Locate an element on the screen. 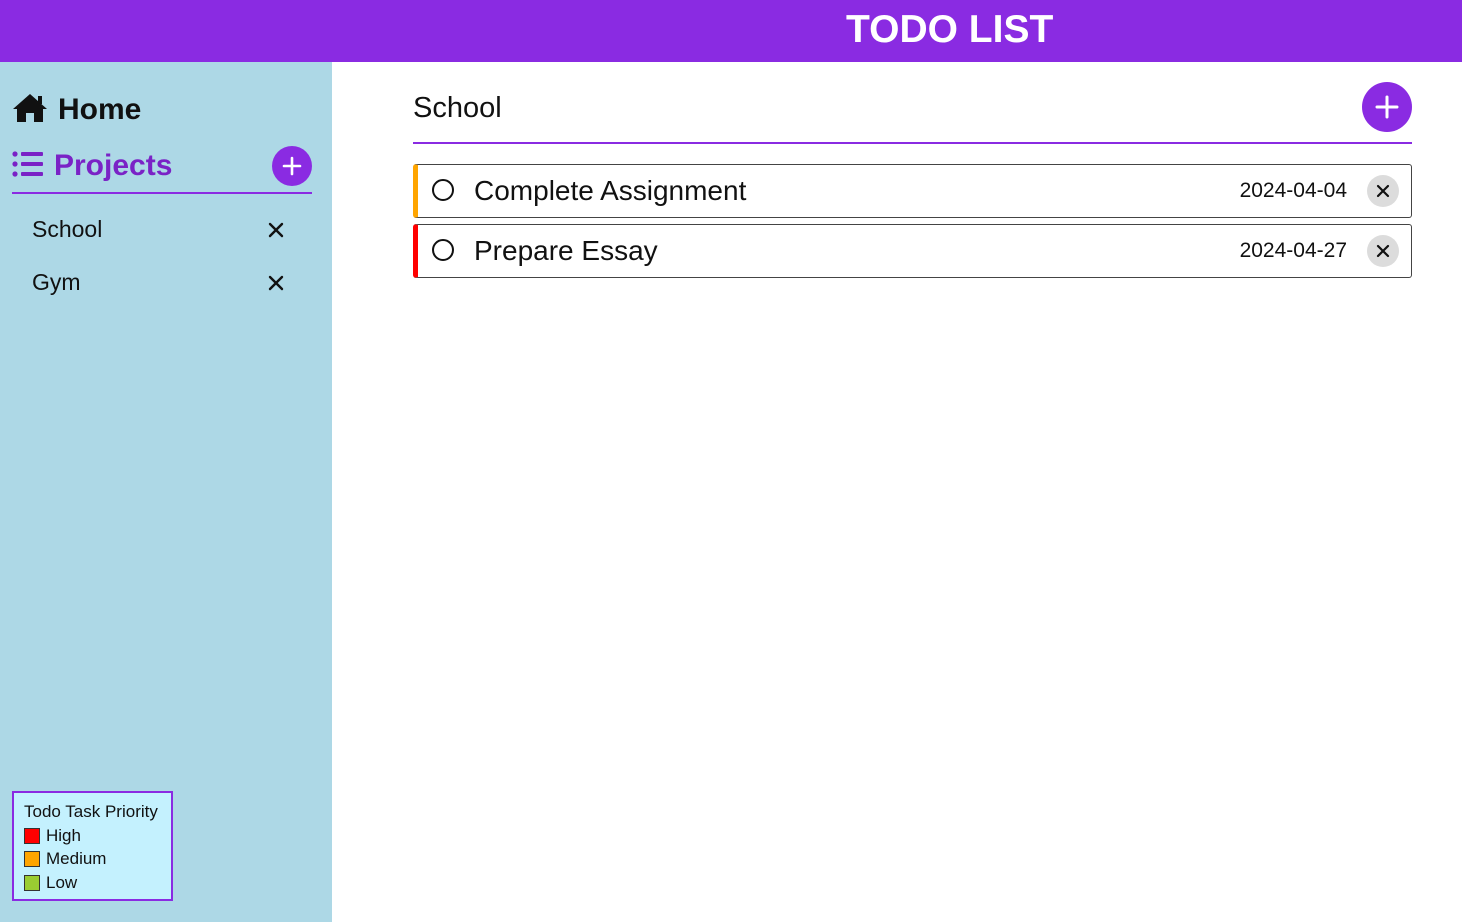 The height and width of the screenshot is (922, 1462). legend-title: Todo Task Priority is located at coordinates (91, 811).